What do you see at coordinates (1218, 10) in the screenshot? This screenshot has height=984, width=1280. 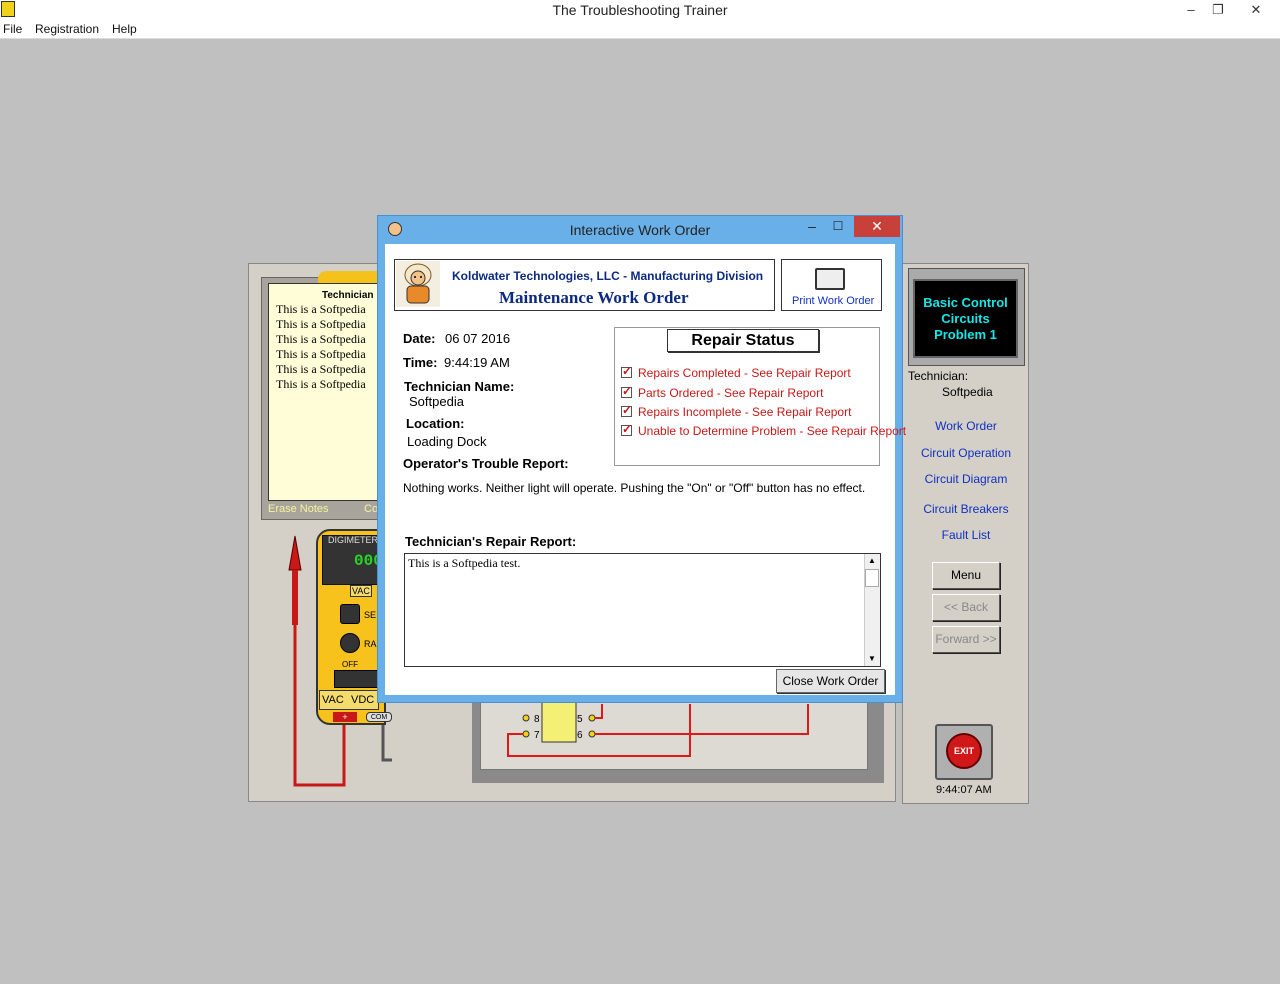 I see `restore-button: ❐` at bounding box center [1218, 10].